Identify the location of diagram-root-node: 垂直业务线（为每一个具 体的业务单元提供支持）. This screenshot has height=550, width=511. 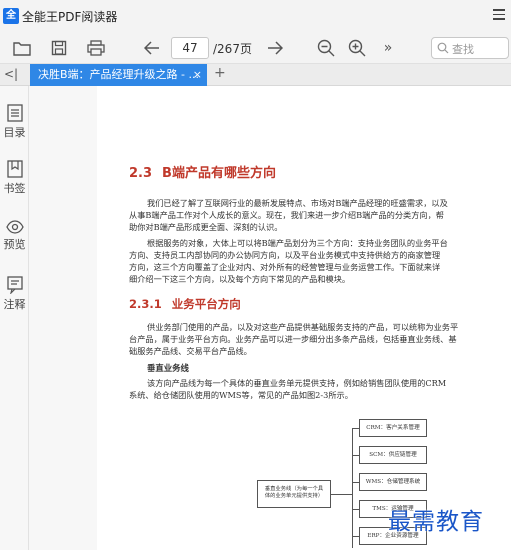
(294, 494).